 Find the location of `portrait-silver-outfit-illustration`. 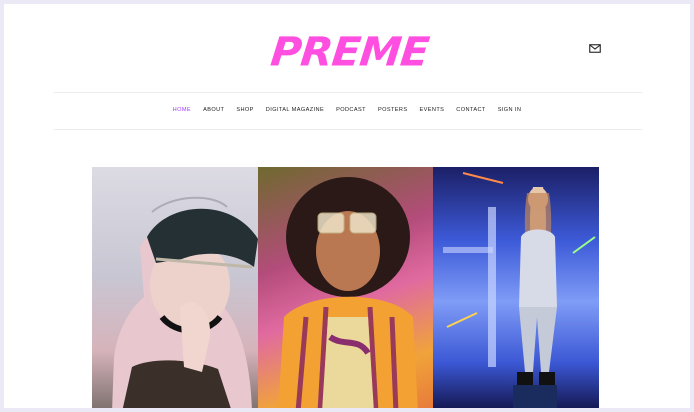

portrait-silver-outfit-illustration is located at coordinates (519, 290).